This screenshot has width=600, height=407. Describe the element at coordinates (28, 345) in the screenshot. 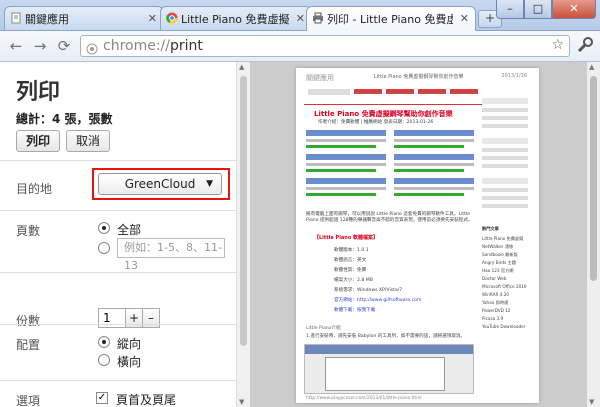

I see `layout-label: 配置` at that location.